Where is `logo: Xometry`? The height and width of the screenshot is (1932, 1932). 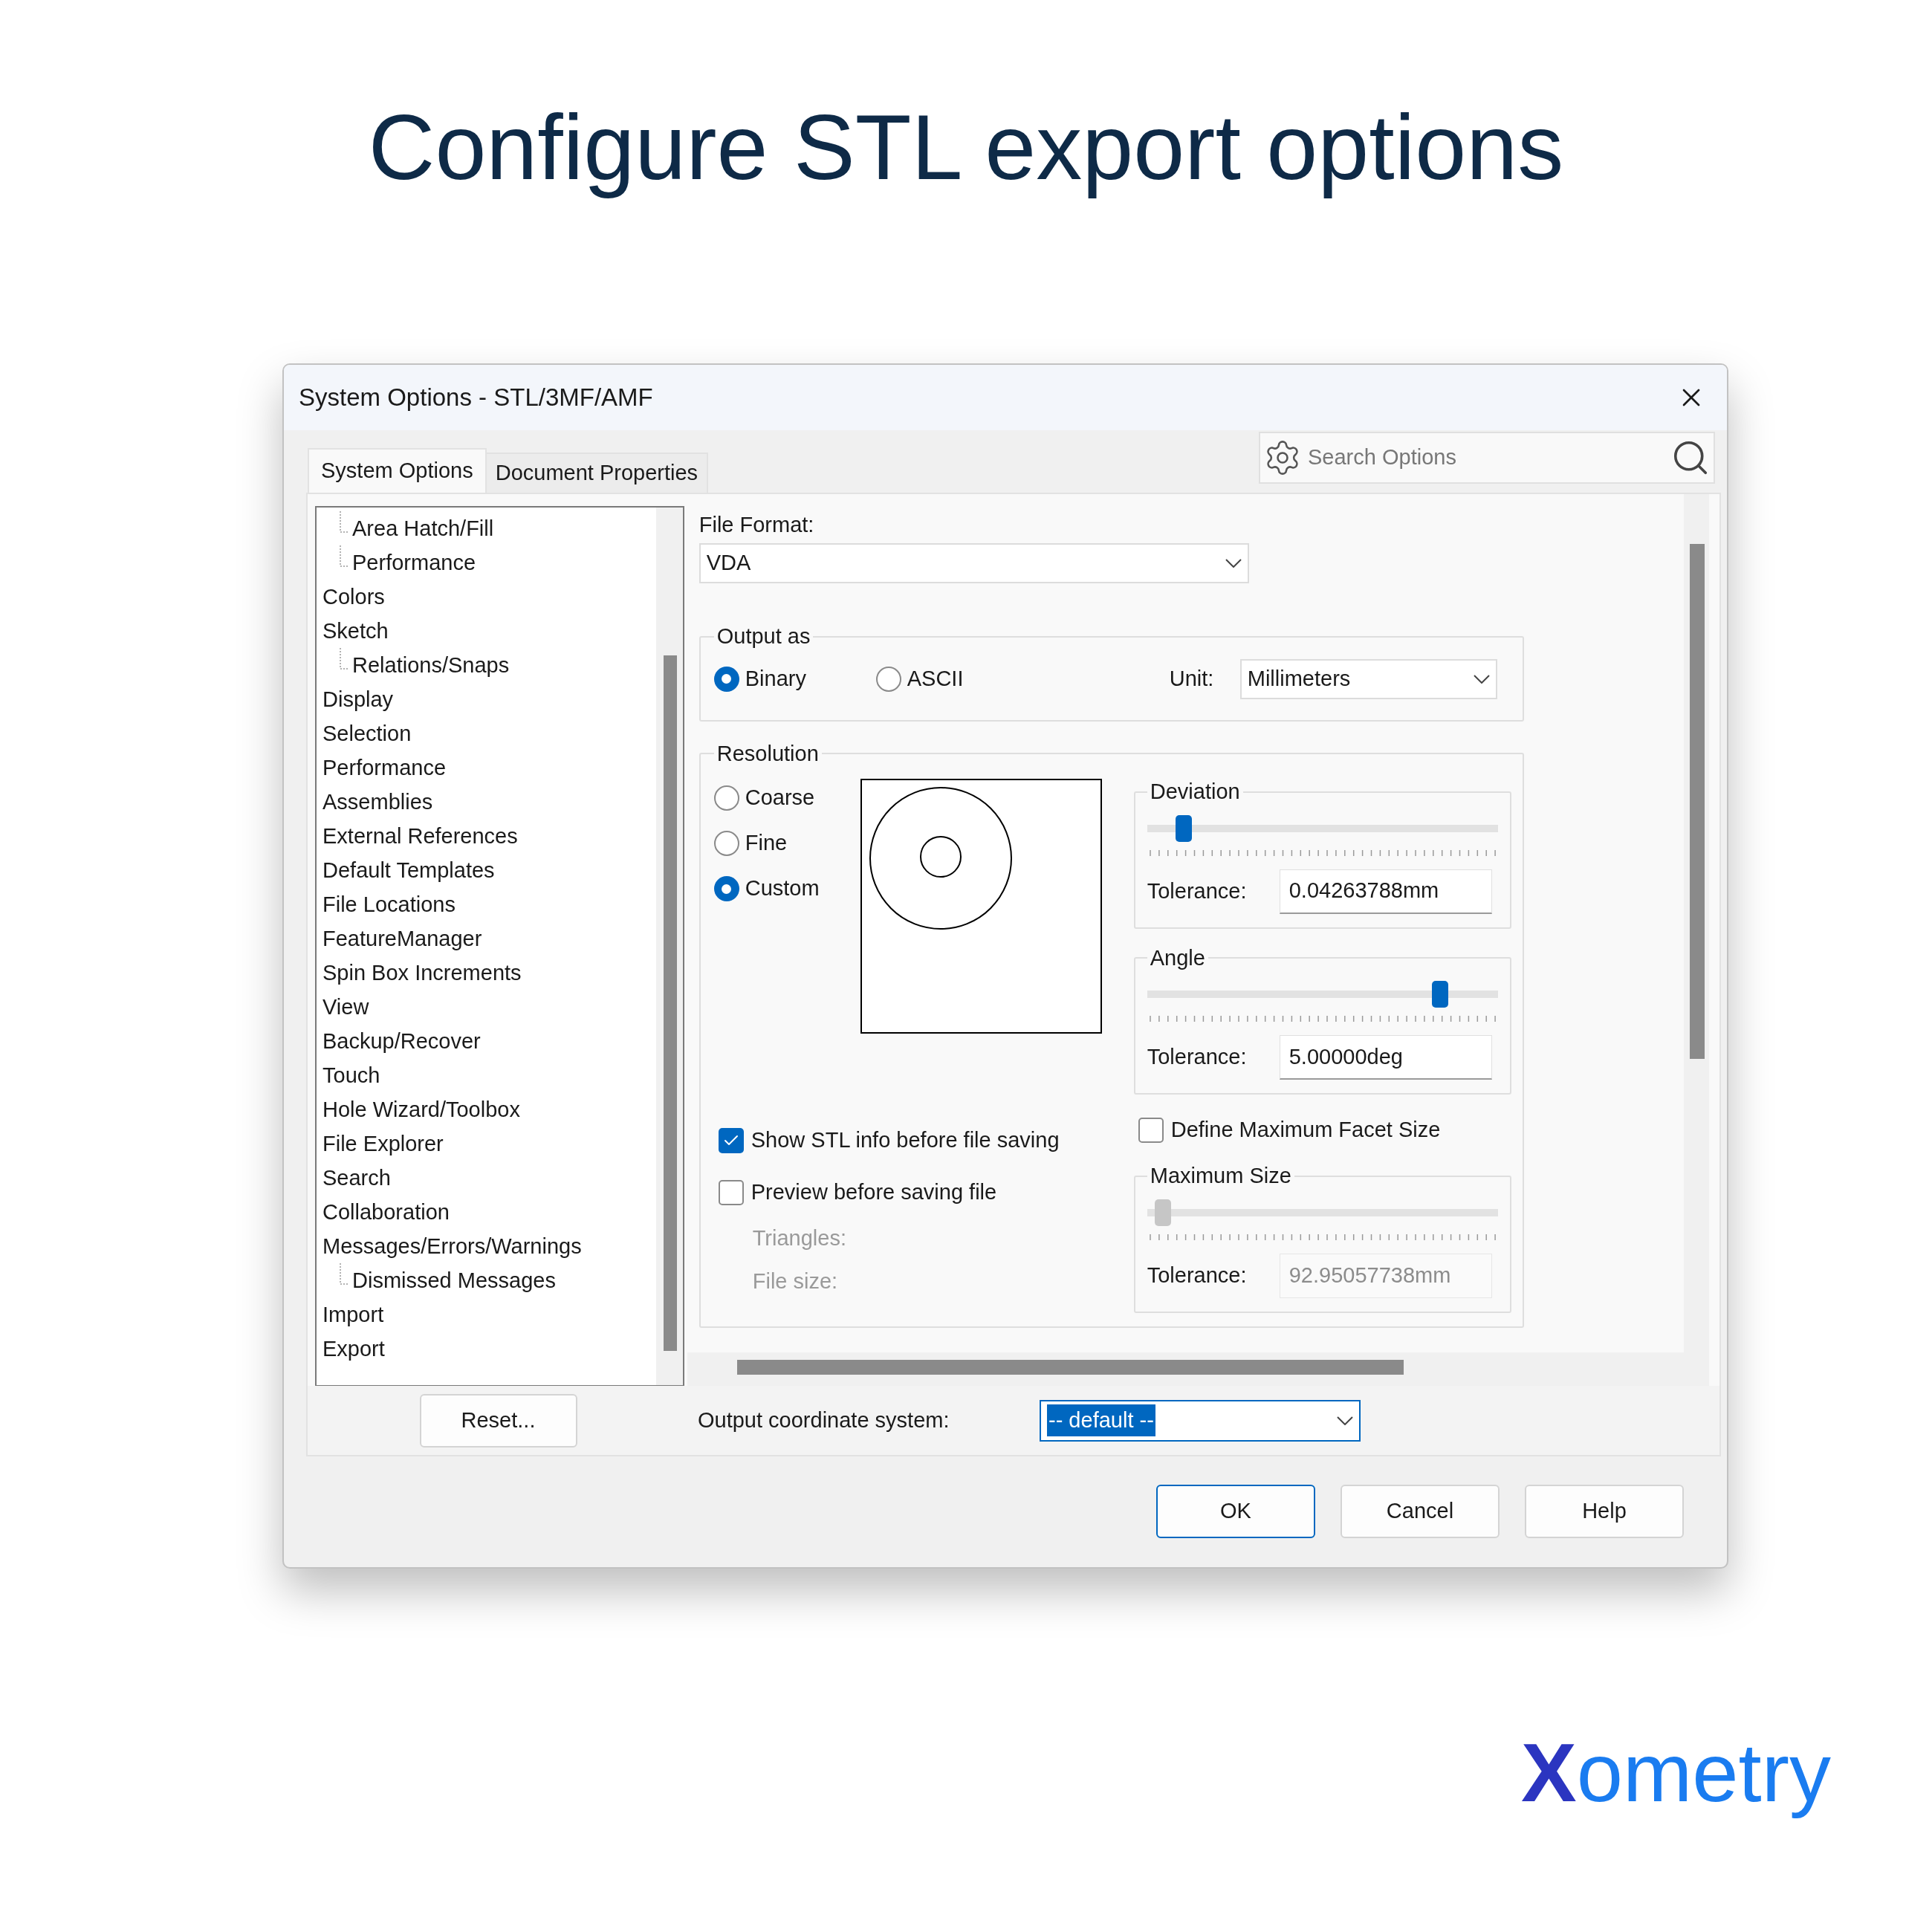
logo: Xometry is located at coordinates (1676, 1773).